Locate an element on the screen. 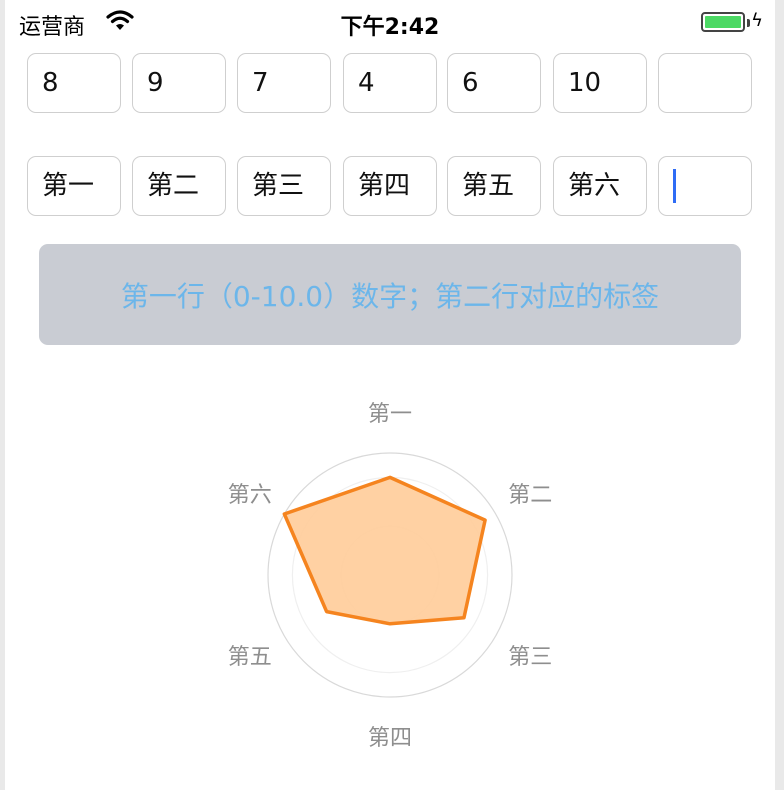 The height and width of the screenshot is (790, 784). label-field-4: 第四 is located at coordinates (390, 186).